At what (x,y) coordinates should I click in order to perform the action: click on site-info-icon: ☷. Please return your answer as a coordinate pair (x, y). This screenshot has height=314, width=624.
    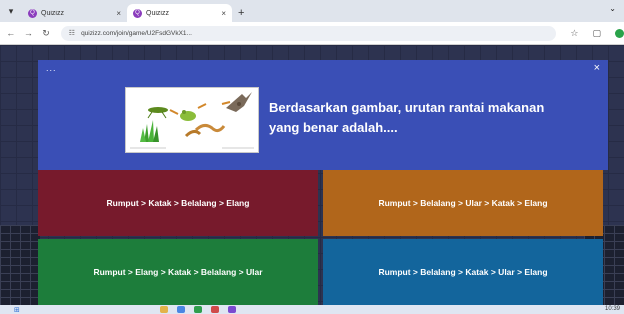
    Looking at the image, I should click on (72, 33).